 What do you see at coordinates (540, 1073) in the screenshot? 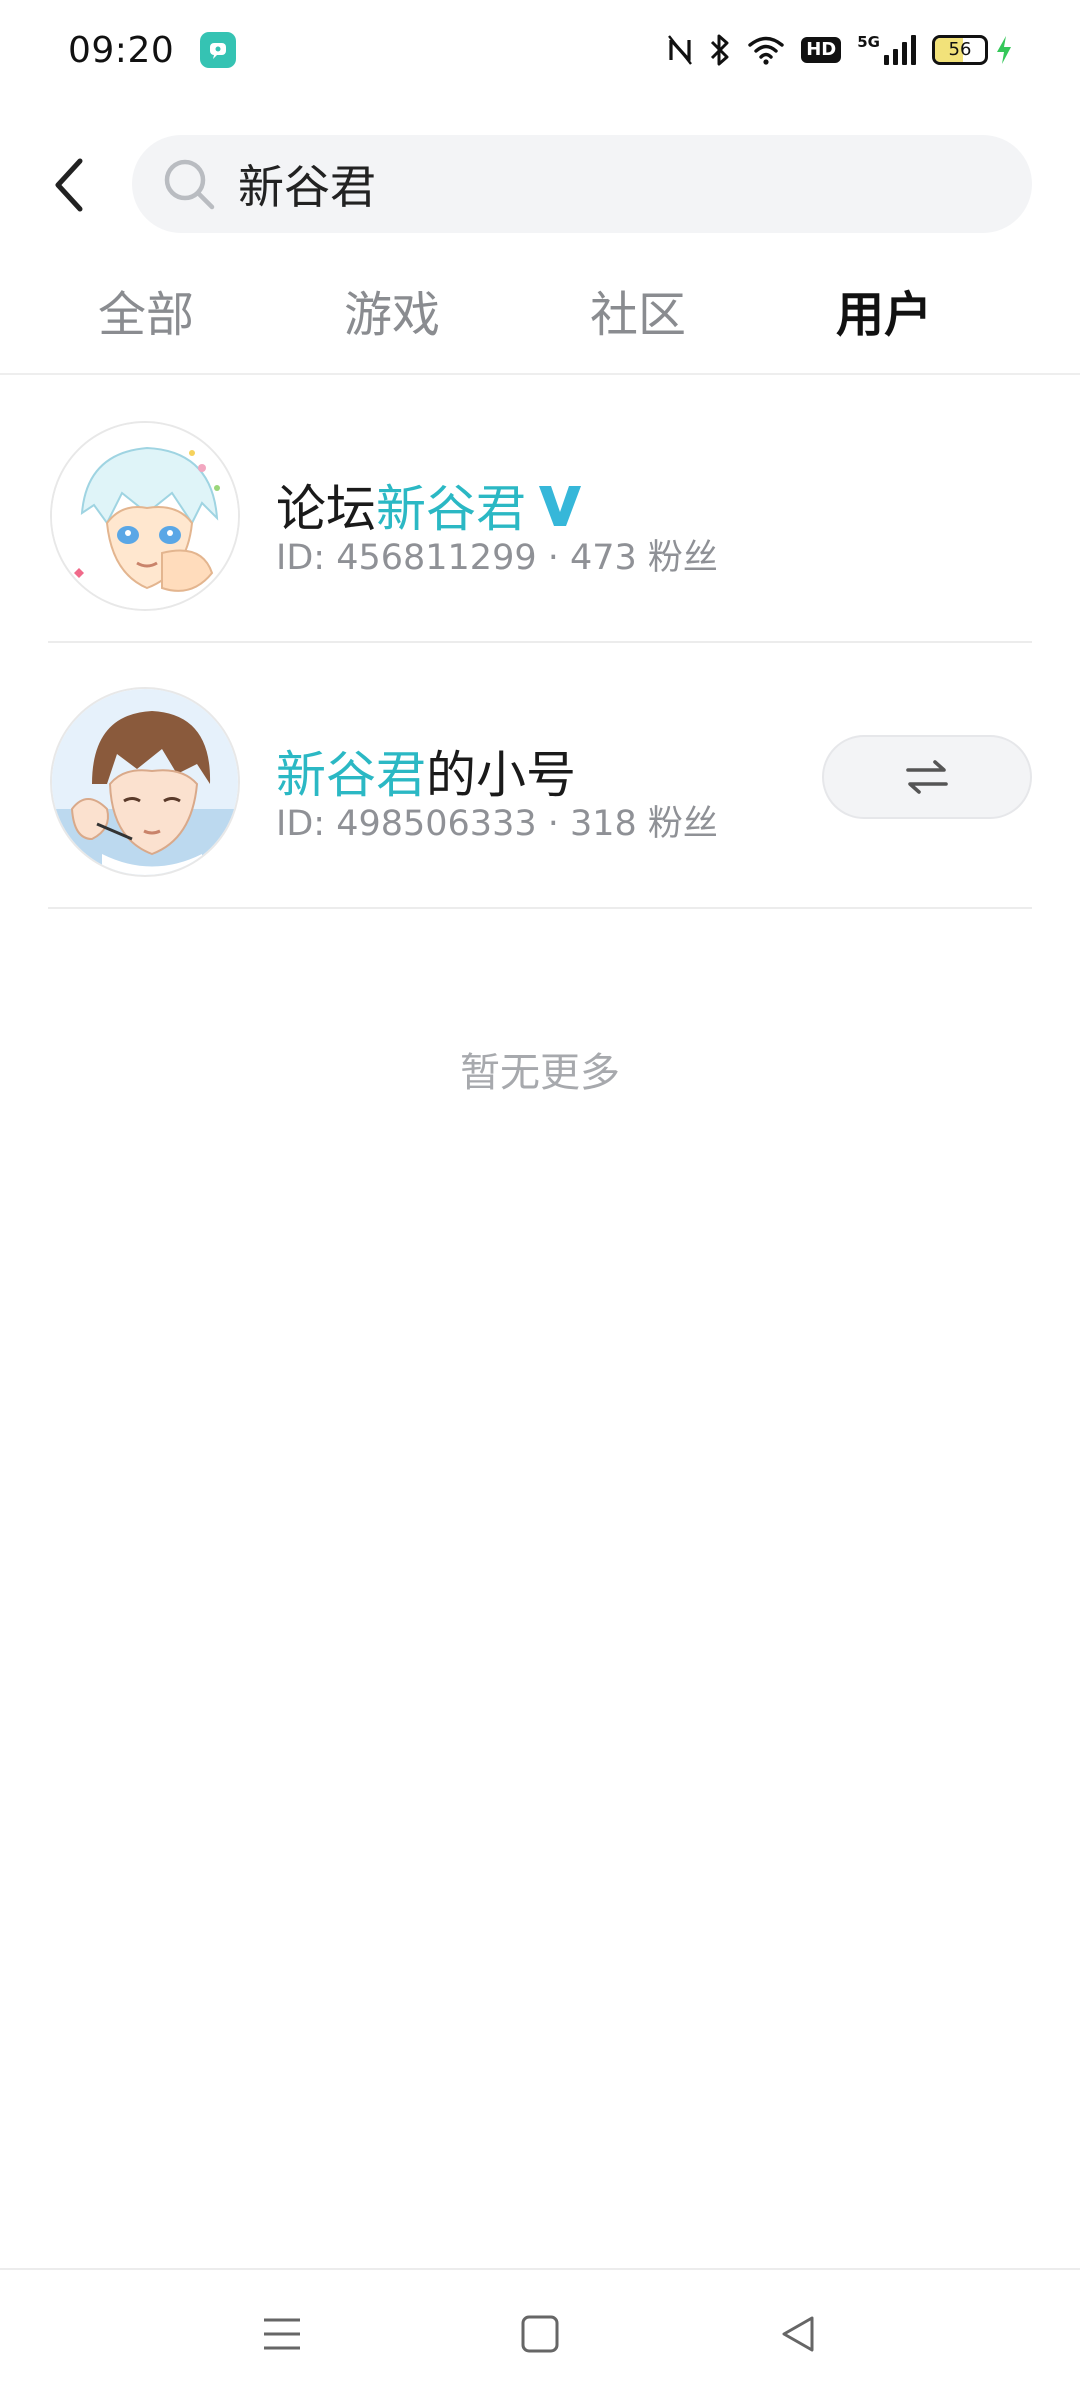
I see `no-more-text: 暂无更多` at bounding box center [540, 1073].